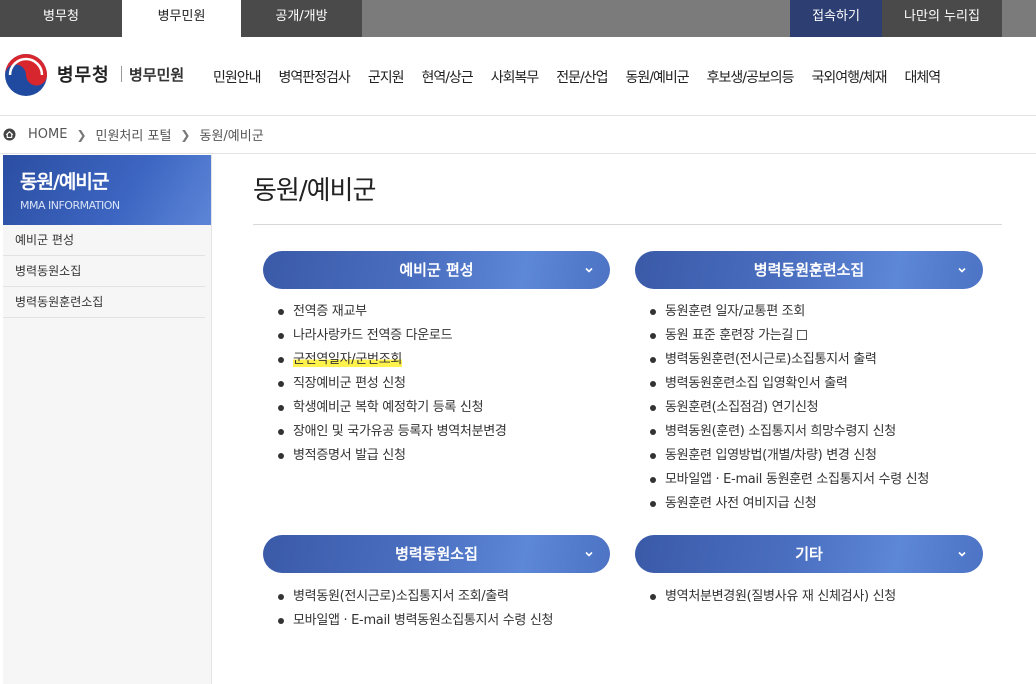  What do you see at coordinates (9, 134) in the screenshot?
I see `home-icon` at bounding box center [9, 134].